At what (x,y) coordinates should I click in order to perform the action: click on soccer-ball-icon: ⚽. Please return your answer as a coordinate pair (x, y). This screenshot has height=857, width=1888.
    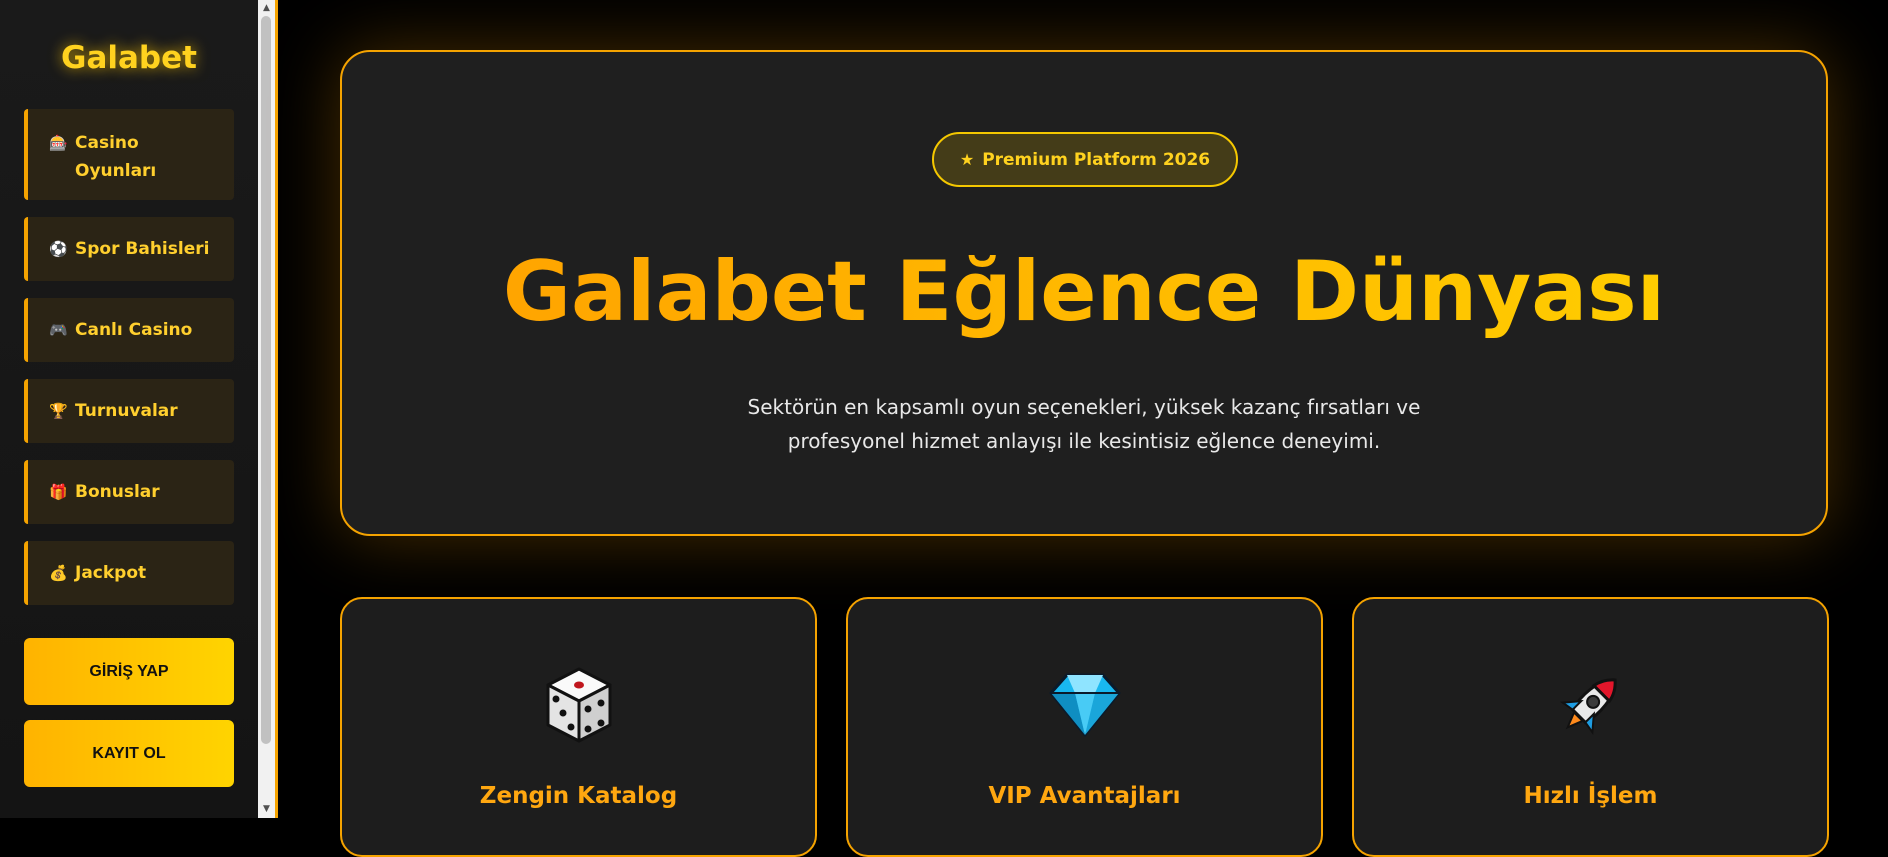
    Looking at the image, I should click on (58, 249).